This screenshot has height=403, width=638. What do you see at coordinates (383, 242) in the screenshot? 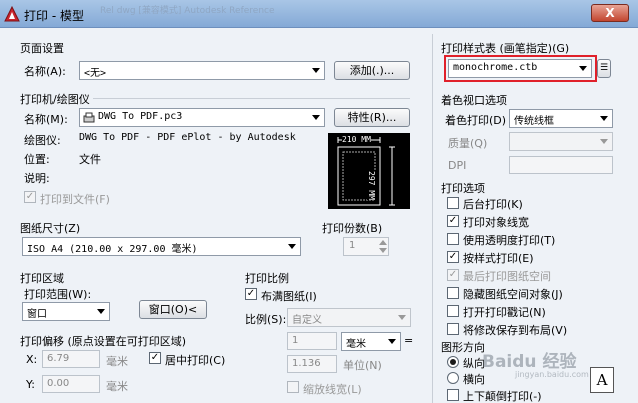
I see `spin-up-icon` at bounding box center [383, 242].